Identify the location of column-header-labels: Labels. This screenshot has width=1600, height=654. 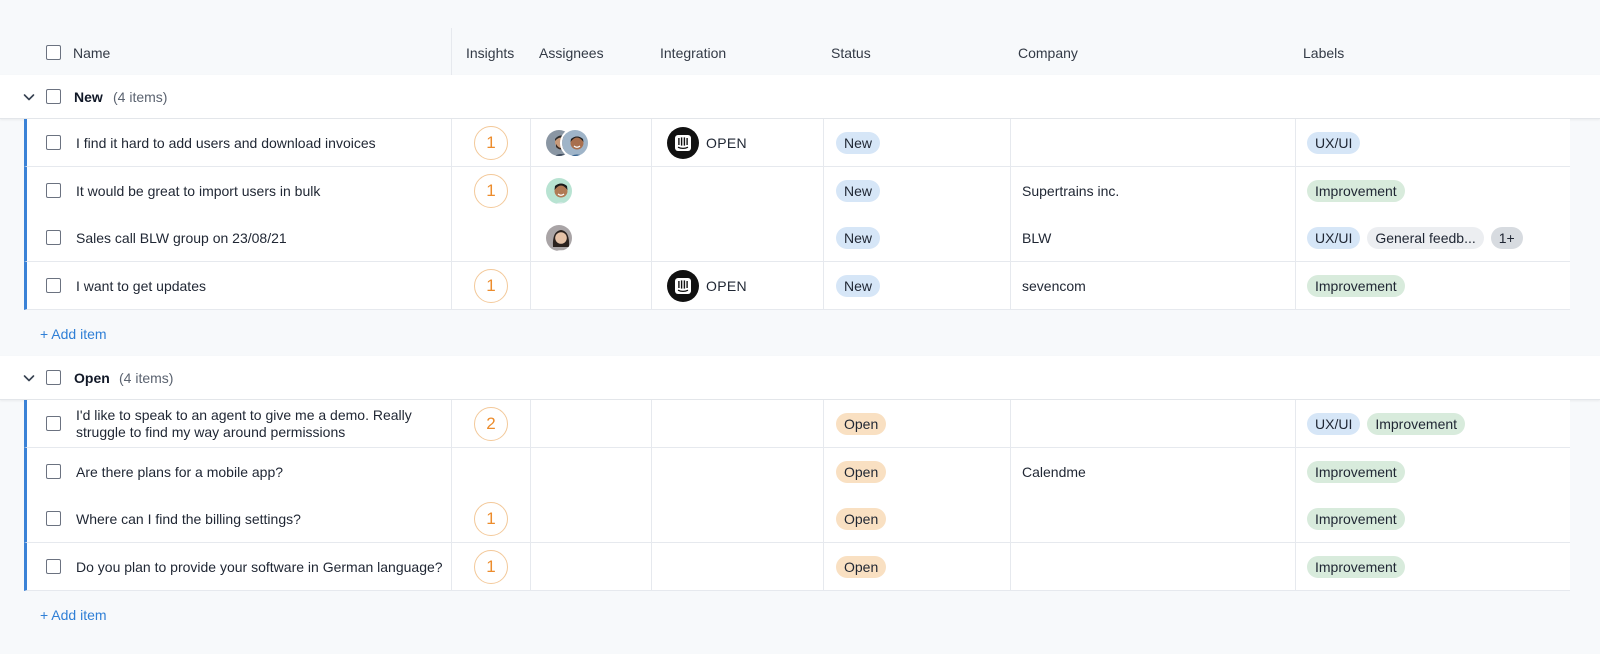
(1323, 53).